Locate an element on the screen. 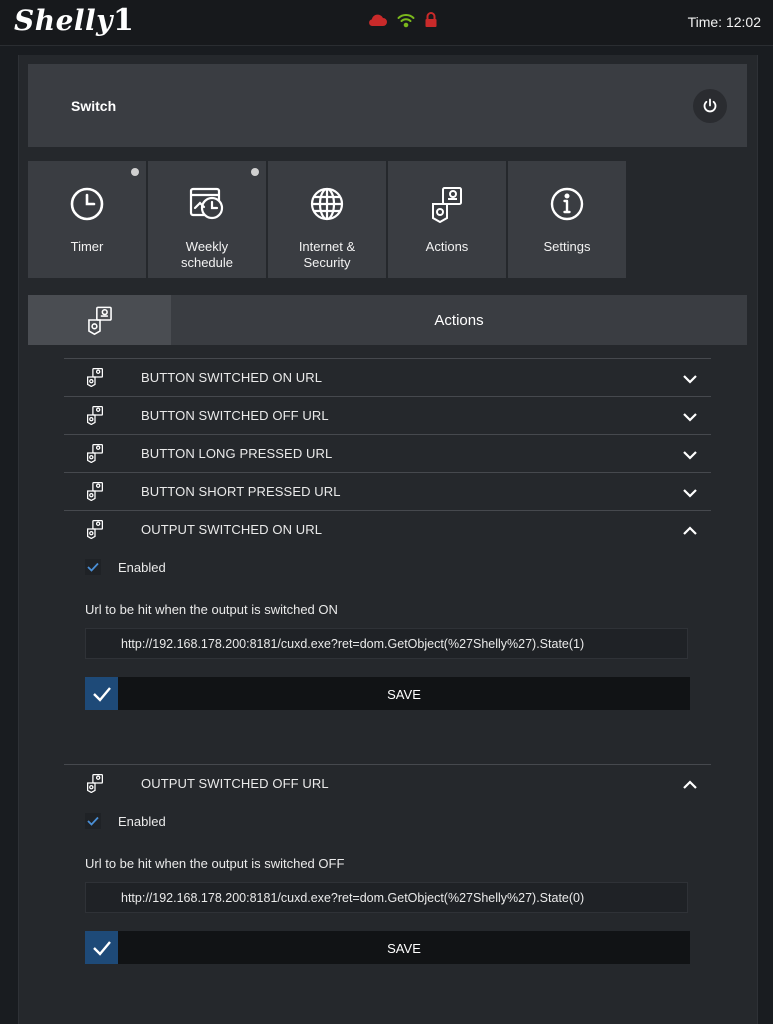 The image size is (773, 1024). action-label: BUTTON SWITCHED OFF URL is located at coordinates (235, 415).